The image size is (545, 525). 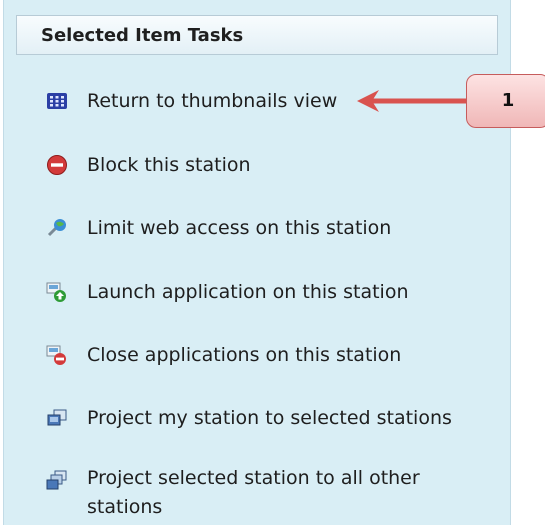 I want to click on panel-title: Selected Item Tasks, so click(x=257, y=35).